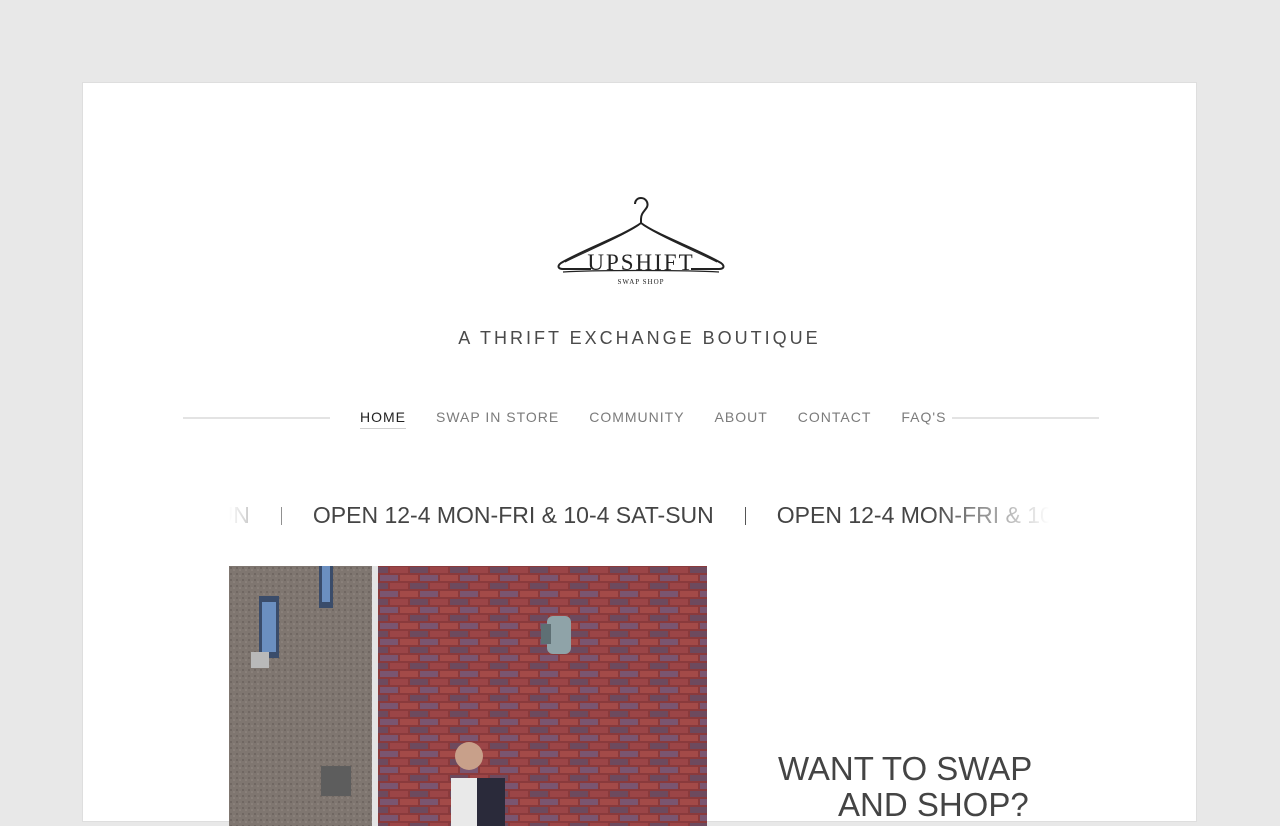 The image size is (1280, 826). I want to click on nav-item-home: HOME, so click(383, 419).